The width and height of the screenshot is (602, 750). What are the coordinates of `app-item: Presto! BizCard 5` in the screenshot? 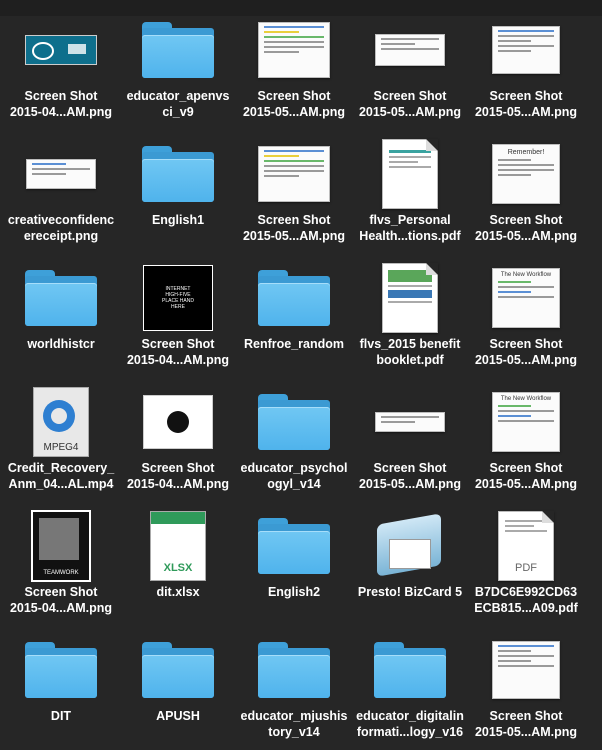 It's located at (410, 558).